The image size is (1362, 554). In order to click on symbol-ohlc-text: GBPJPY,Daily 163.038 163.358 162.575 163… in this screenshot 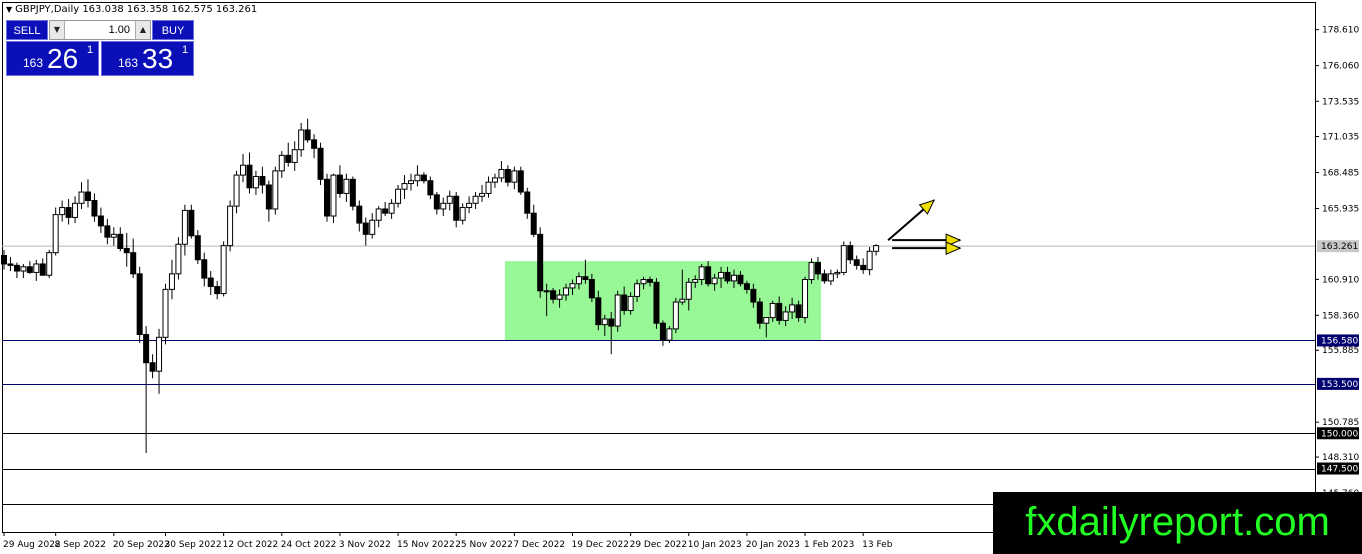, I will do `click(136, 9)`.